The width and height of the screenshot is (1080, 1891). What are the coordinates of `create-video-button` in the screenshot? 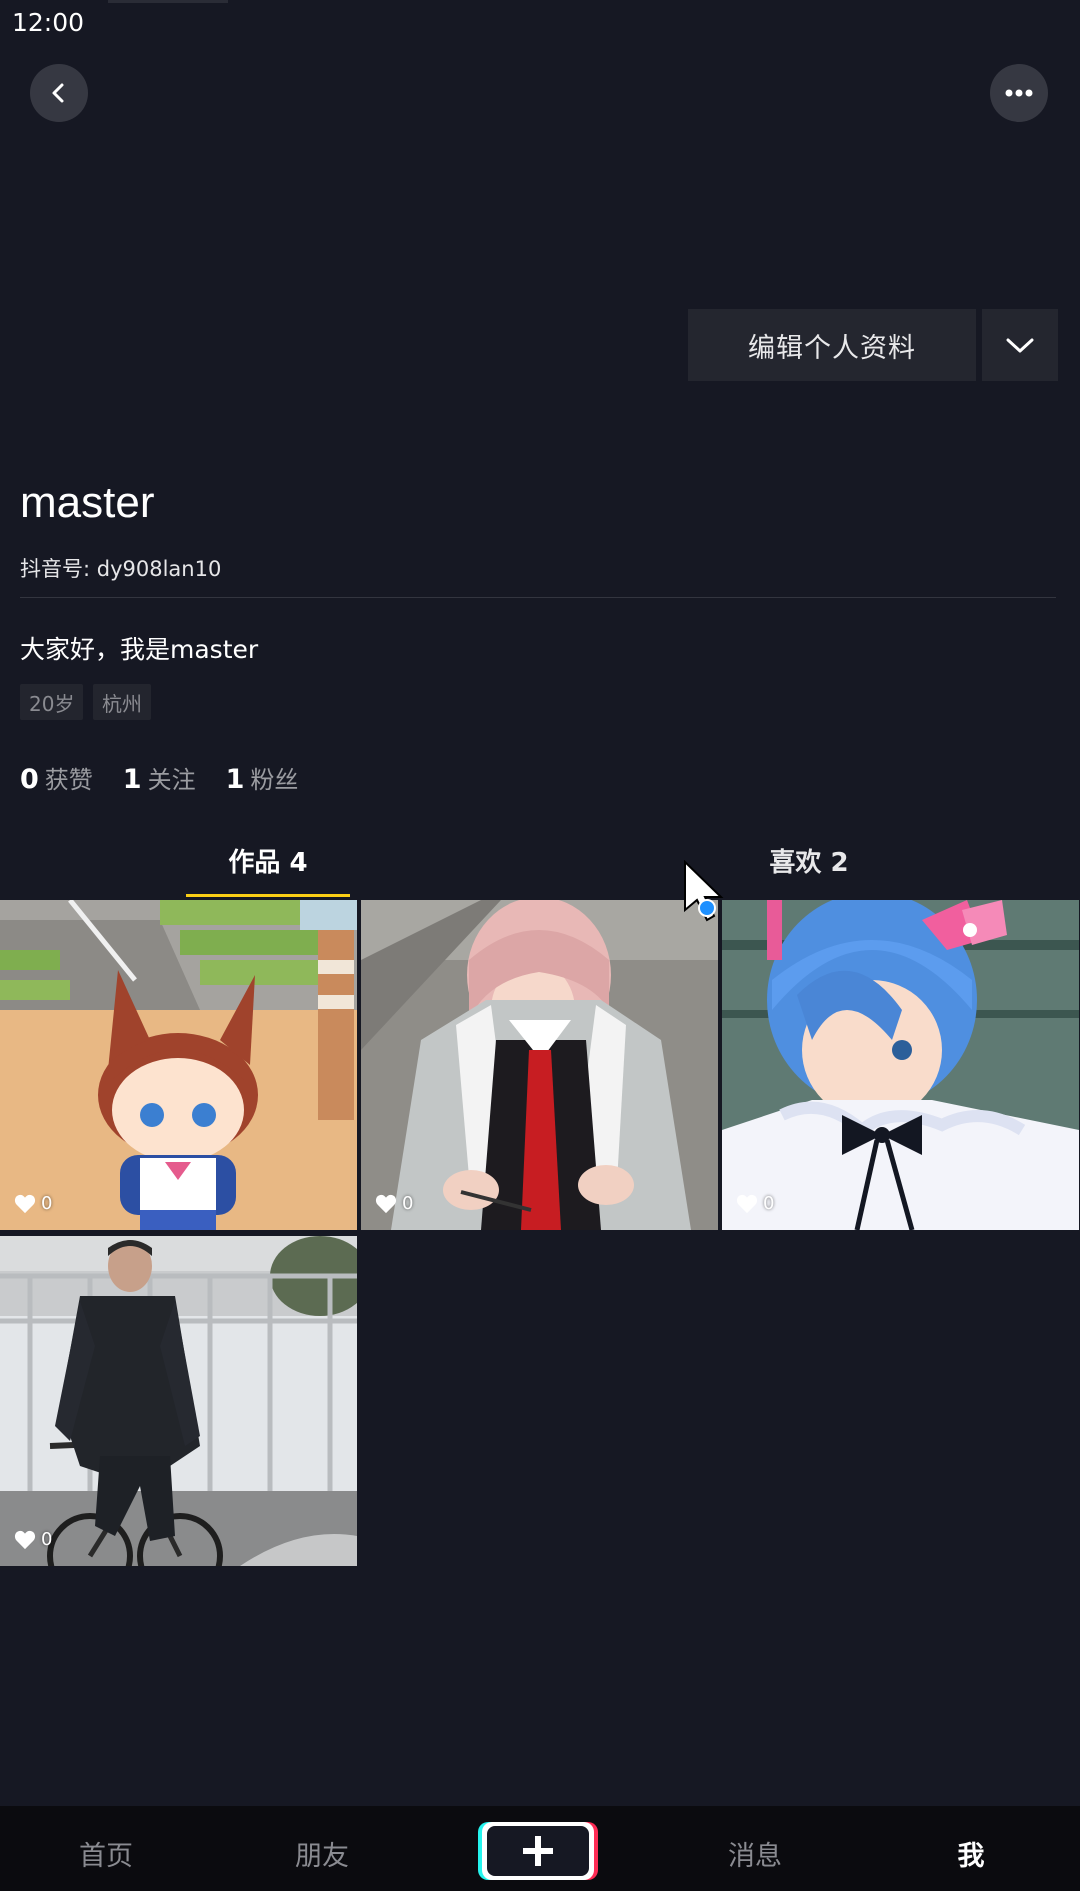 It's located at (538, 1851).